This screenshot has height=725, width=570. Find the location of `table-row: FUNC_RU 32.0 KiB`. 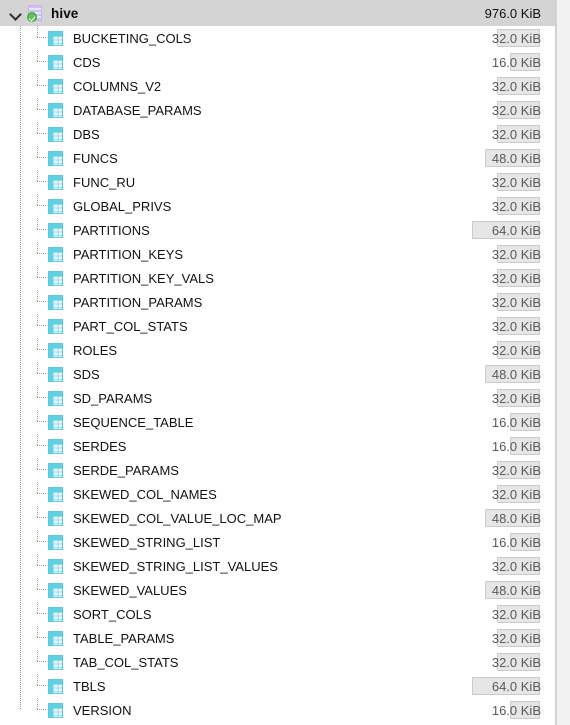

table-row: FUNC_RU 32.0 KiB is located at coordinates (277, 182).